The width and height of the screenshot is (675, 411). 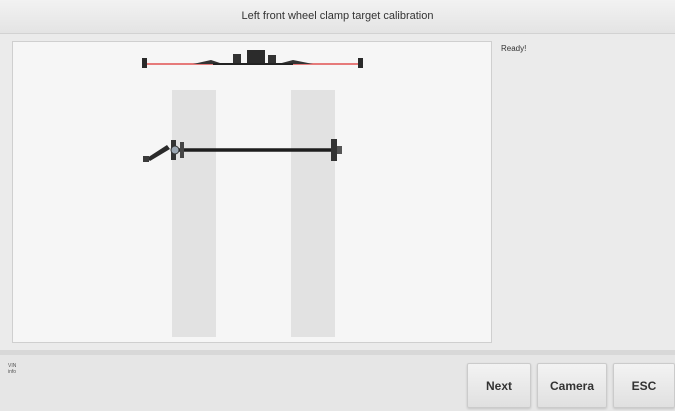 I want to click on vehicle-info: VIN info, so click(x=12, y=369).